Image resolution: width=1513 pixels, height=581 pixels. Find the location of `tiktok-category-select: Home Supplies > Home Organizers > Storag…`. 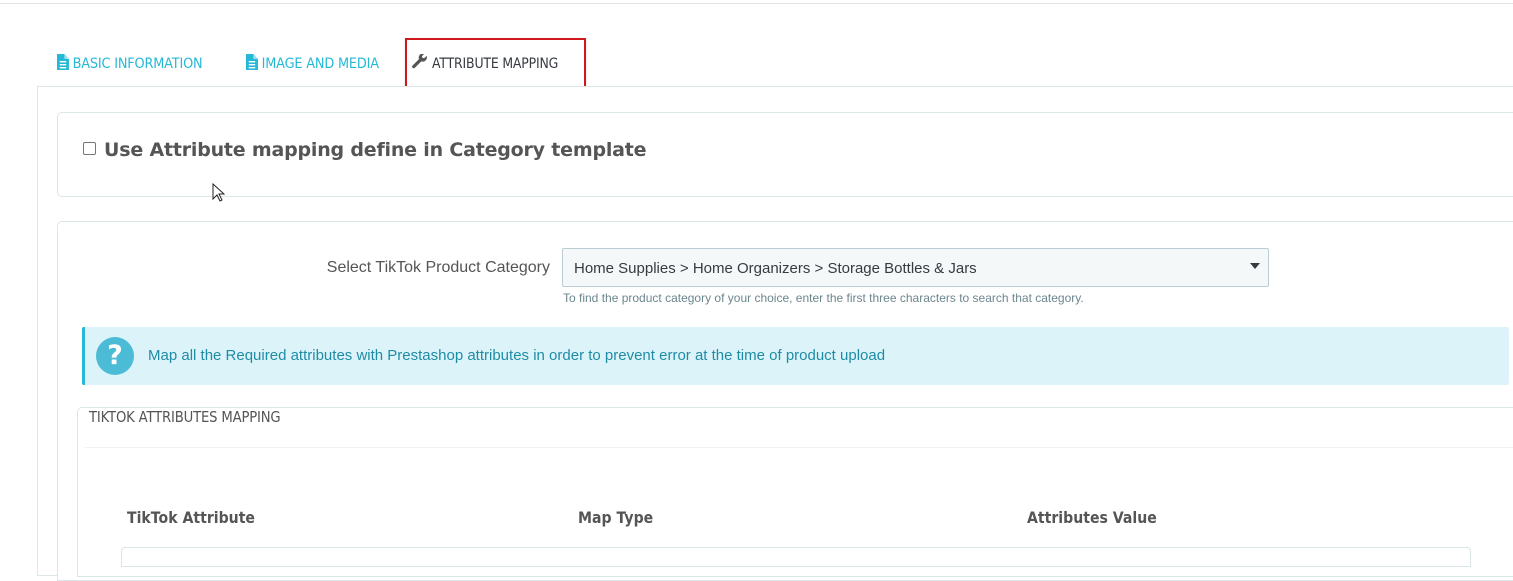

tiktok-category-select: Home Supplies > Home Organizers > Storag… is located at coordinates (915, 267).